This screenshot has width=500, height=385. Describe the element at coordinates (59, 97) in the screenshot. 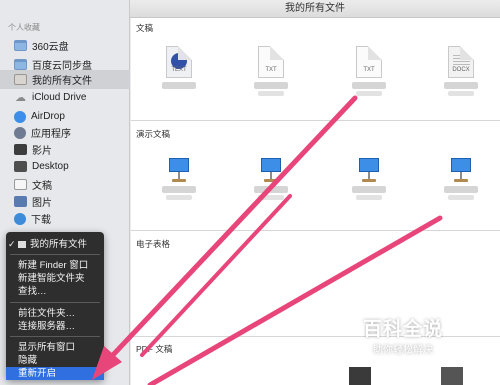

I see `sidebar-item-label: iCloud Drive` at that location.